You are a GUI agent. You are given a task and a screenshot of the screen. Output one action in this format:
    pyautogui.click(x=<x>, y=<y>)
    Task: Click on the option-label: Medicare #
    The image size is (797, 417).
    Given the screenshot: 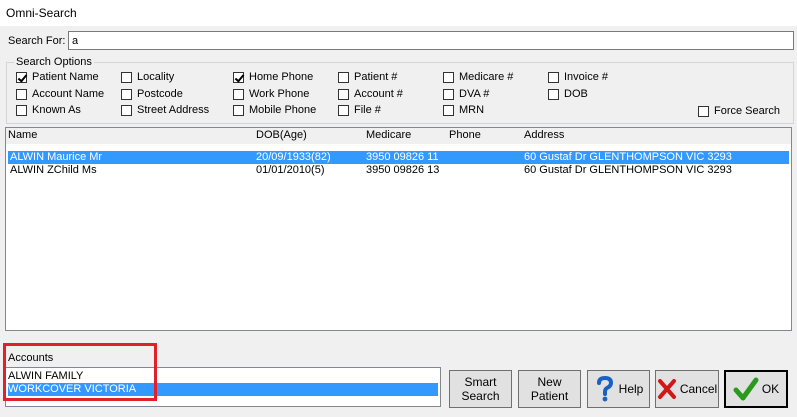 What is the action you would take?
    pyautogui.click(x=486, y=77)
    